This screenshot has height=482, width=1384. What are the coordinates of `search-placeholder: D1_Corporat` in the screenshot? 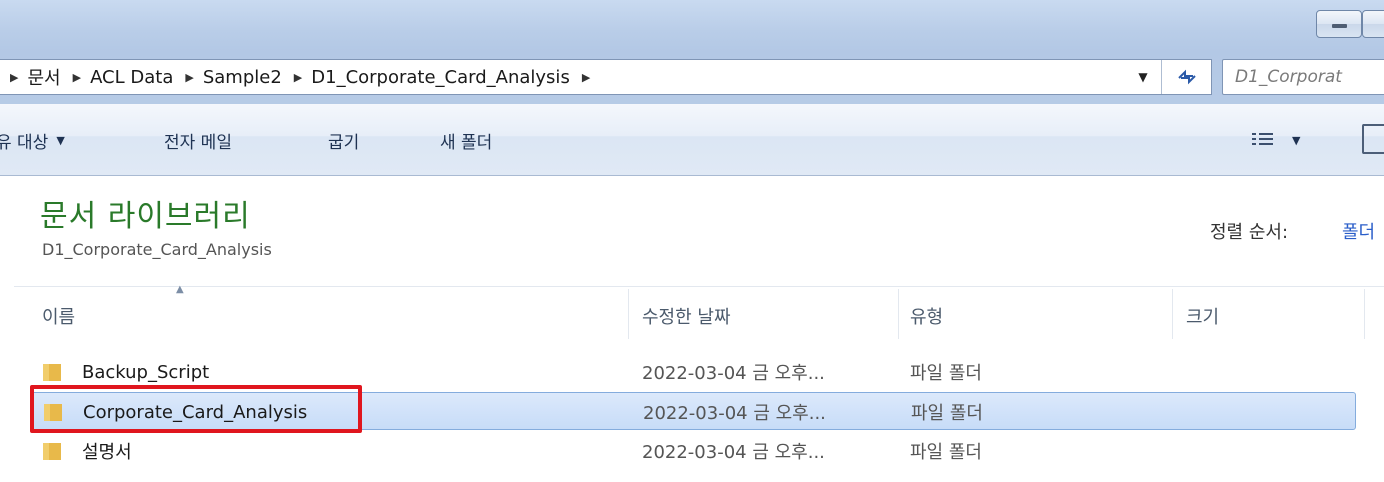 It's located at (1288, 77).